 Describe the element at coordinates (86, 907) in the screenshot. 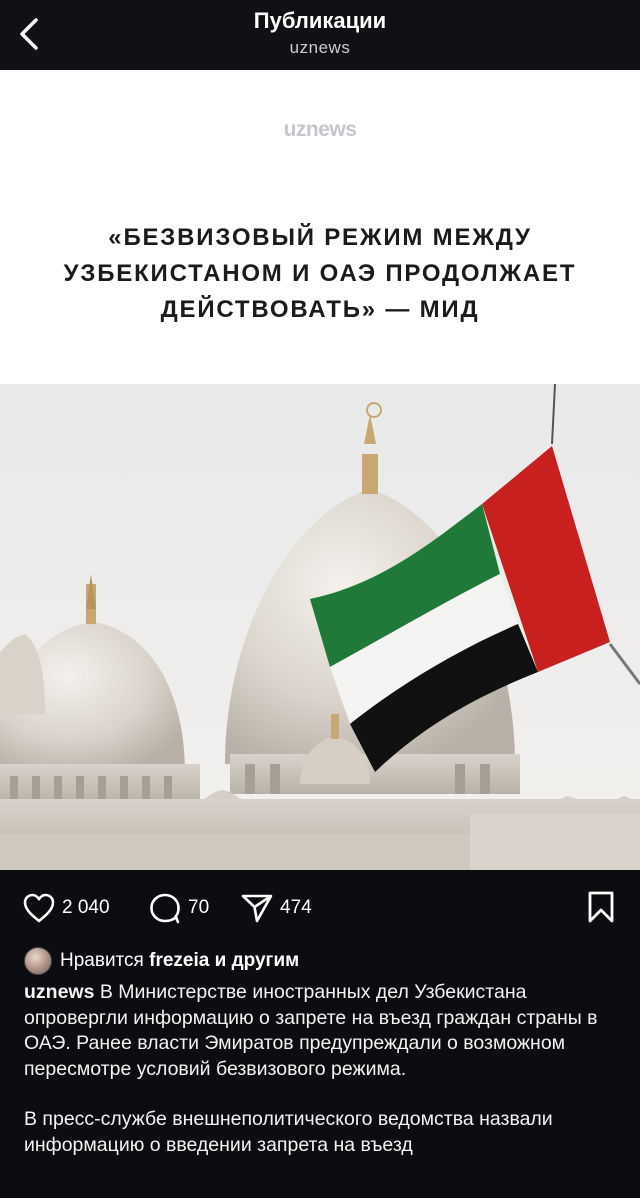

I see `likes-count: 2 040` at that location.